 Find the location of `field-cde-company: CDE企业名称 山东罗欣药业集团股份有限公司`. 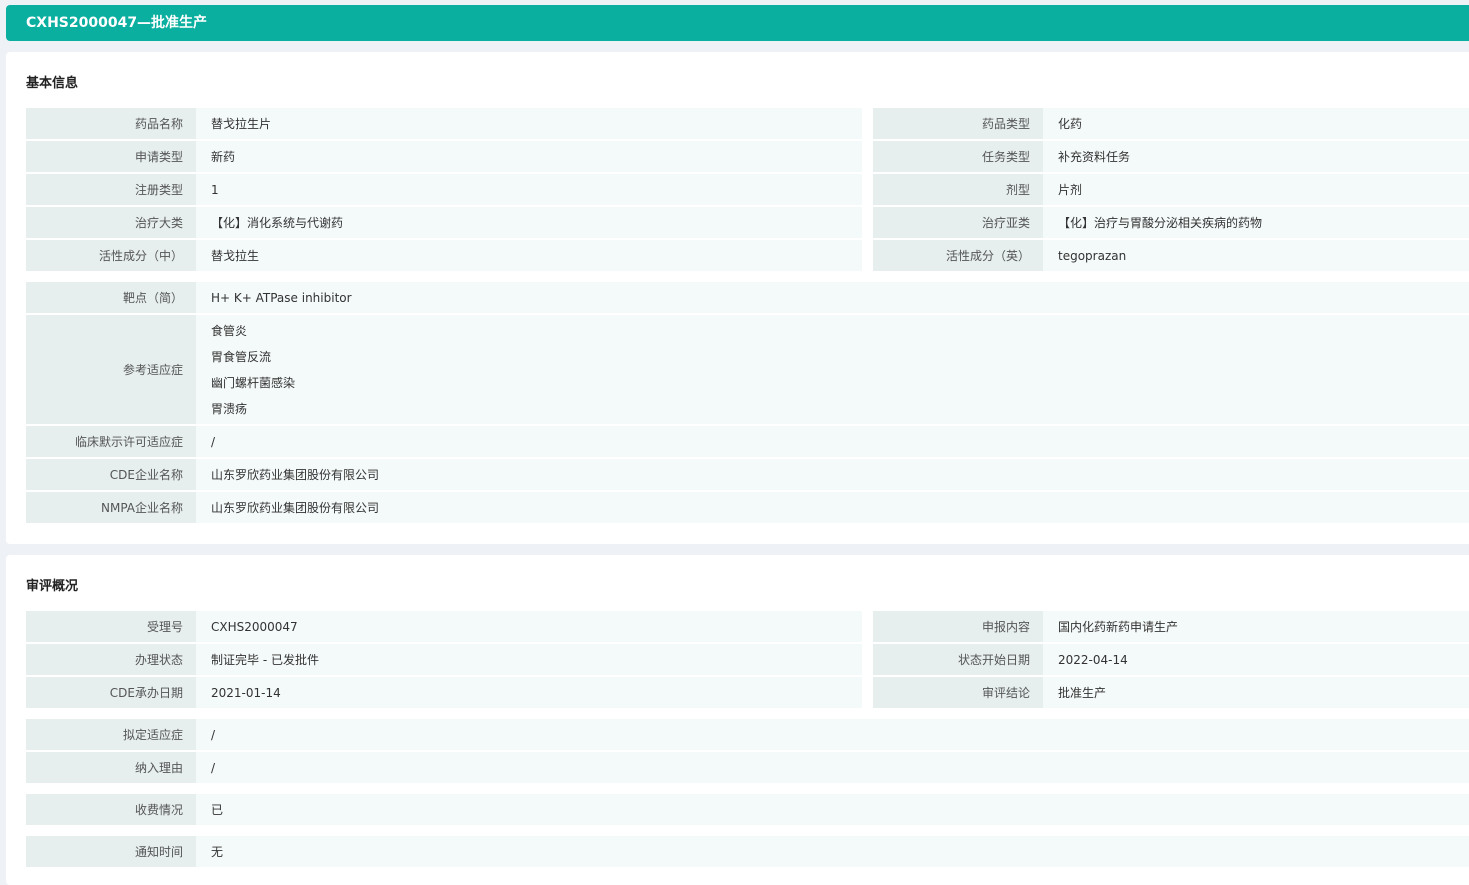

field-cde-company: CDE企业名称 山东罗欣药业集团股份有限公司 is located at coordinates (747, 474).